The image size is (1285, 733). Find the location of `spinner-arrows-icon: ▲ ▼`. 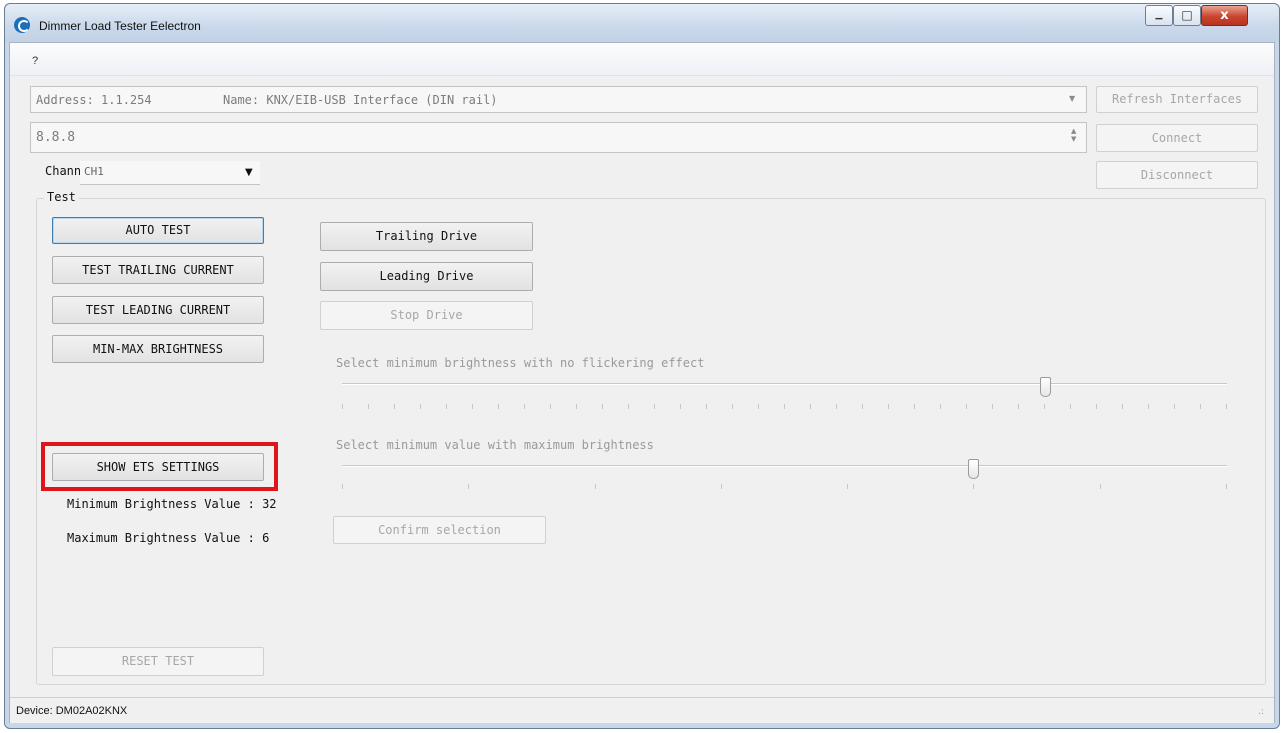

spinner-arrows-icon: ▲ ▼ is located at coordinates (1073, 135).